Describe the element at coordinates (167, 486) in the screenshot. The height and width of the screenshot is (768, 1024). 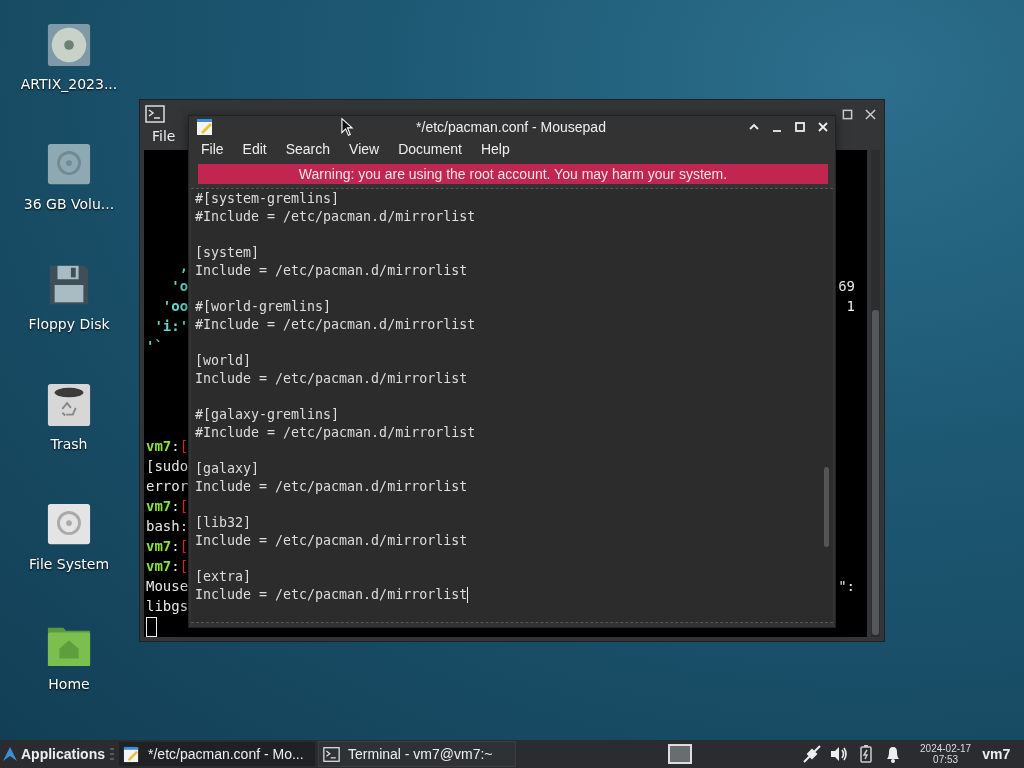
I see `terminal-text: error` at that location.